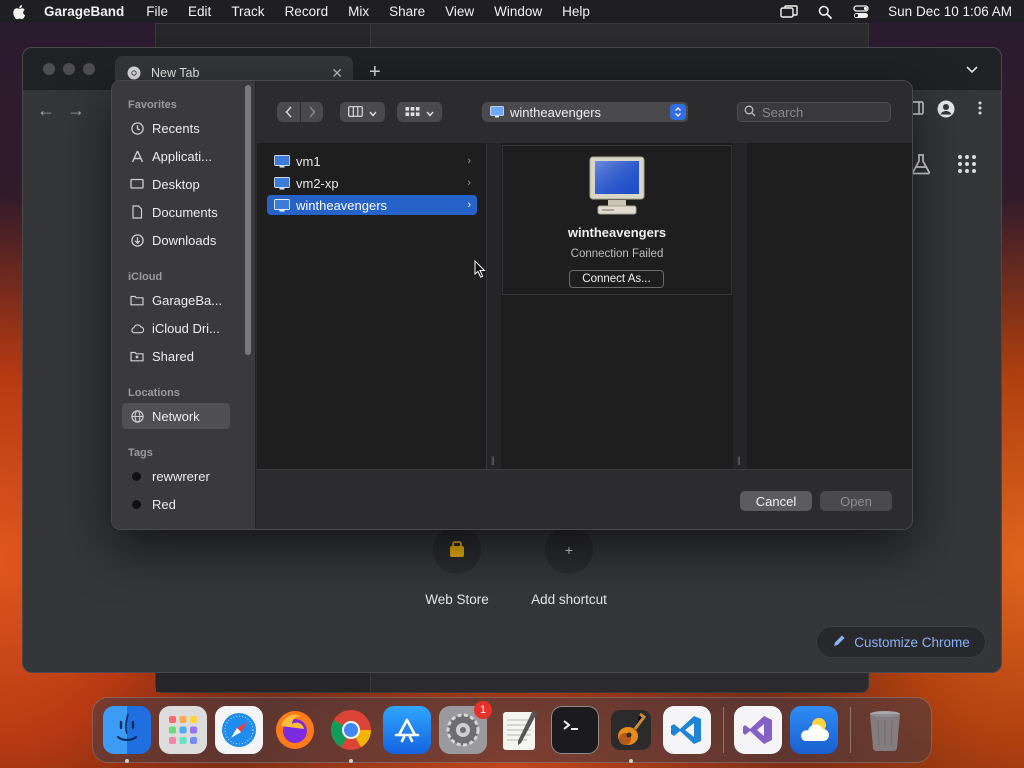  I want to click on dock-system-settings: 1, so click(465, 727).